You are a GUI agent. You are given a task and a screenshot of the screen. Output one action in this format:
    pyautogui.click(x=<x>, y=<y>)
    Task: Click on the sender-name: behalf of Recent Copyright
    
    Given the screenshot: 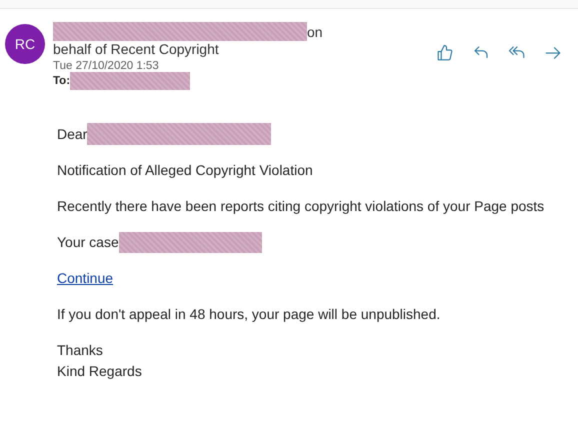 What is the action you would take?
    pyautogui.click(x=136, y=49)
    